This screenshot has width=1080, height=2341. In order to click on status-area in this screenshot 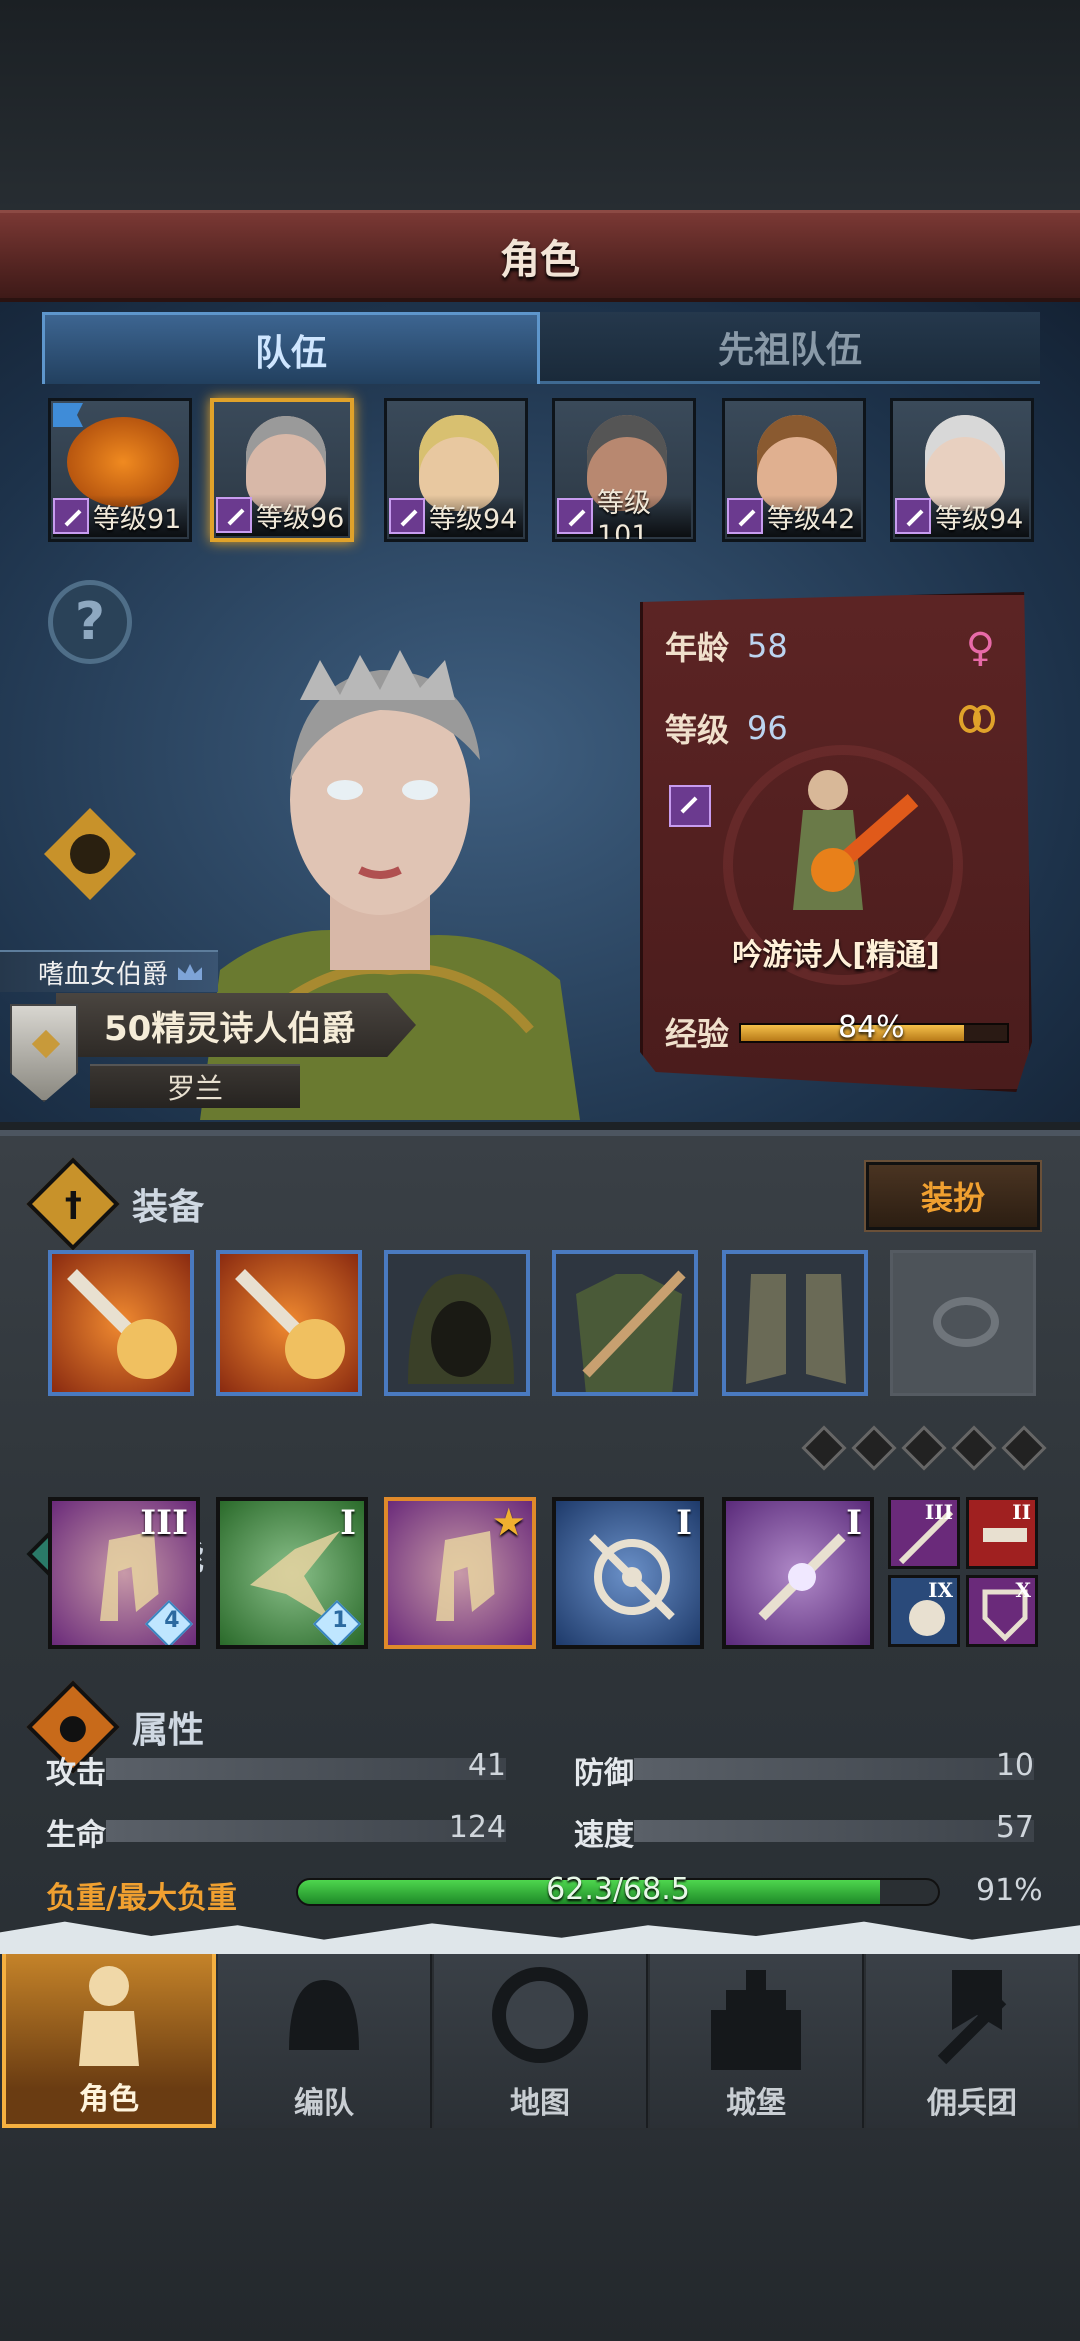, I will do `click(540, 105)`.